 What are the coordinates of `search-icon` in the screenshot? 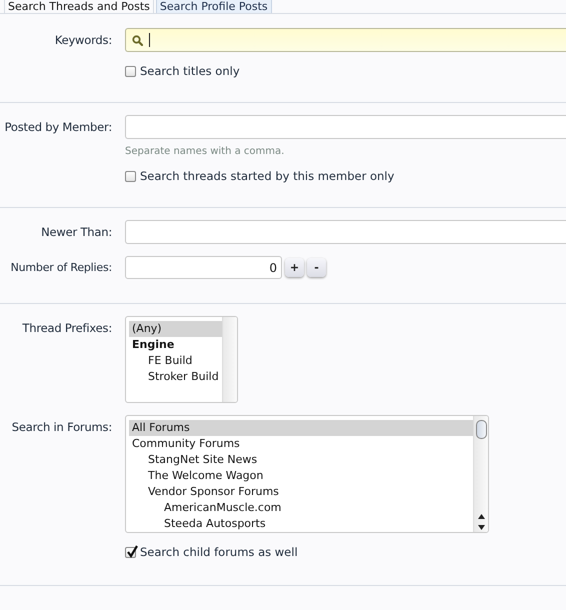 It's located at (137, 40).